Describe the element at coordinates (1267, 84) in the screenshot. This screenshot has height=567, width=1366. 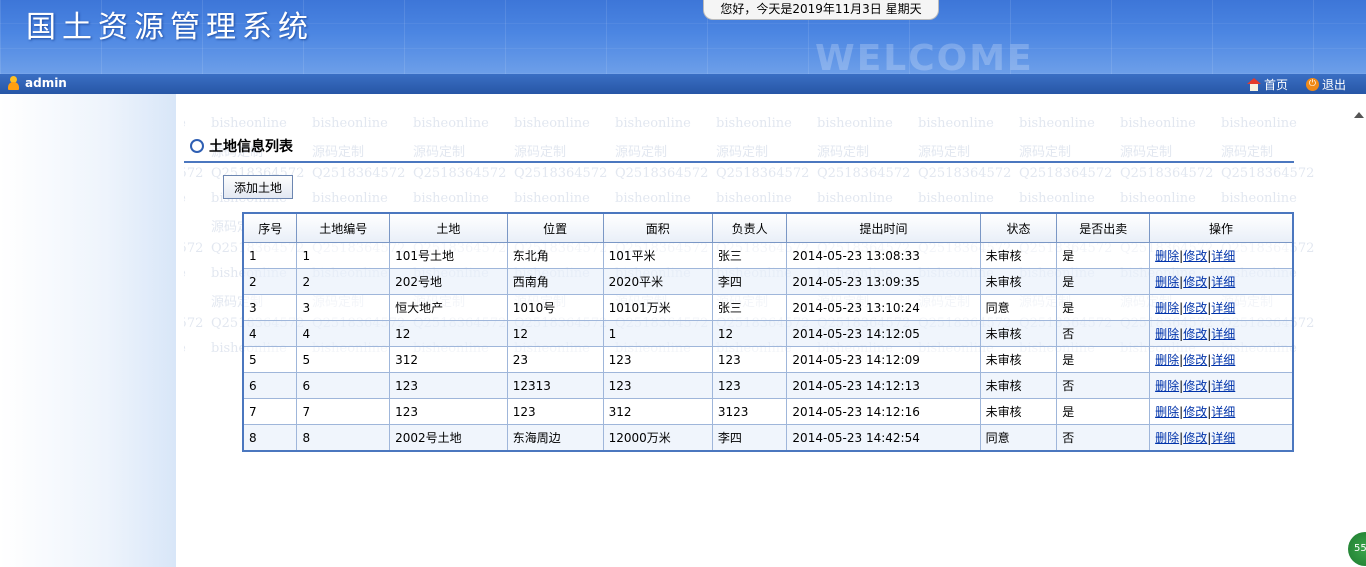
I see `home-link: 首页` at that location.